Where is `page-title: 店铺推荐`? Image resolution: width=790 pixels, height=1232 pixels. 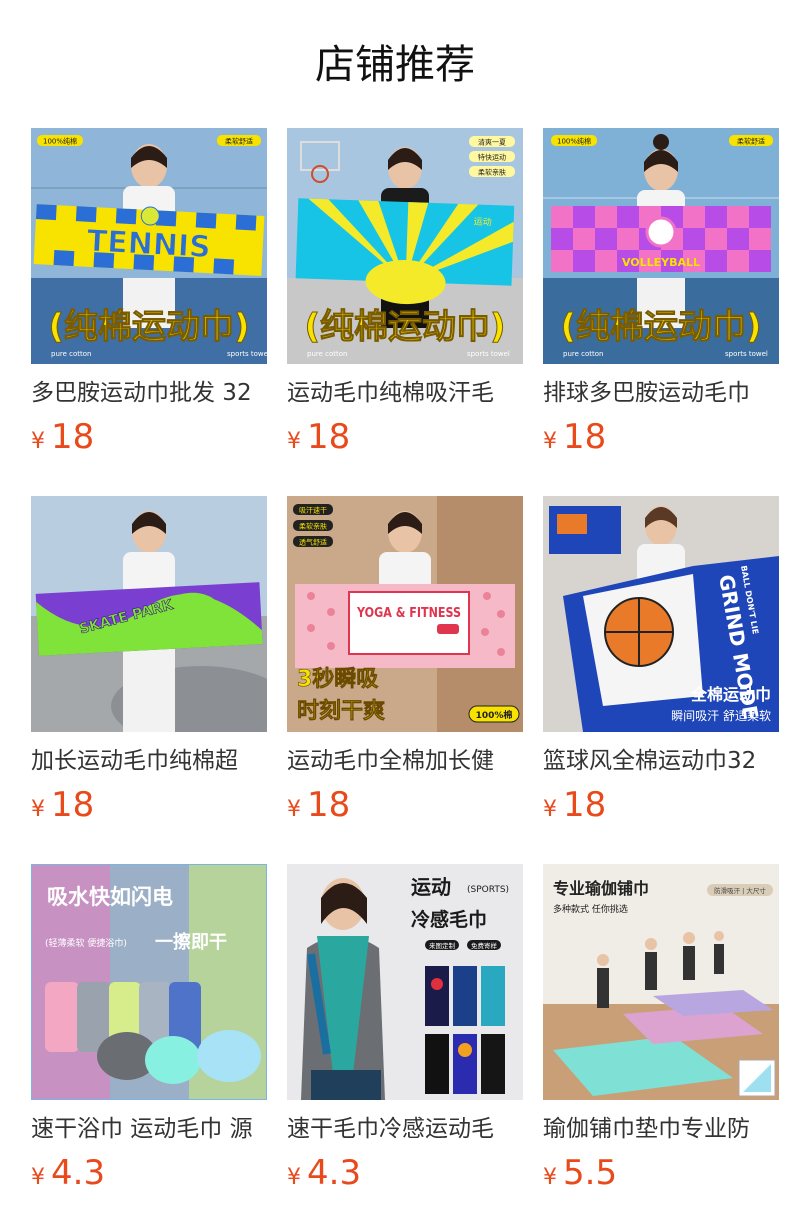
page-title: 店铺推荐 is located at coordinates (395, 65).